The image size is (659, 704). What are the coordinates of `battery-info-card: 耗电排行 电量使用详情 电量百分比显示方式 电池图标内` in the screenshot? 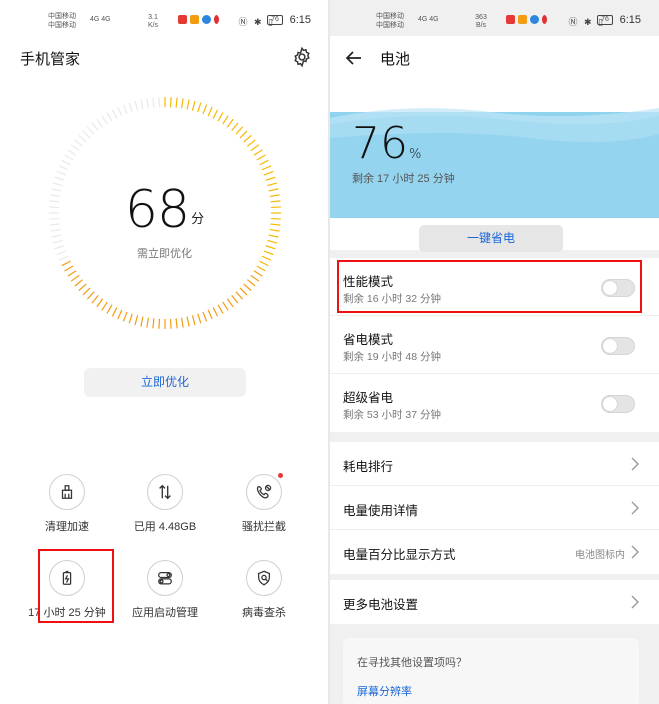 It's located at (494, 508).